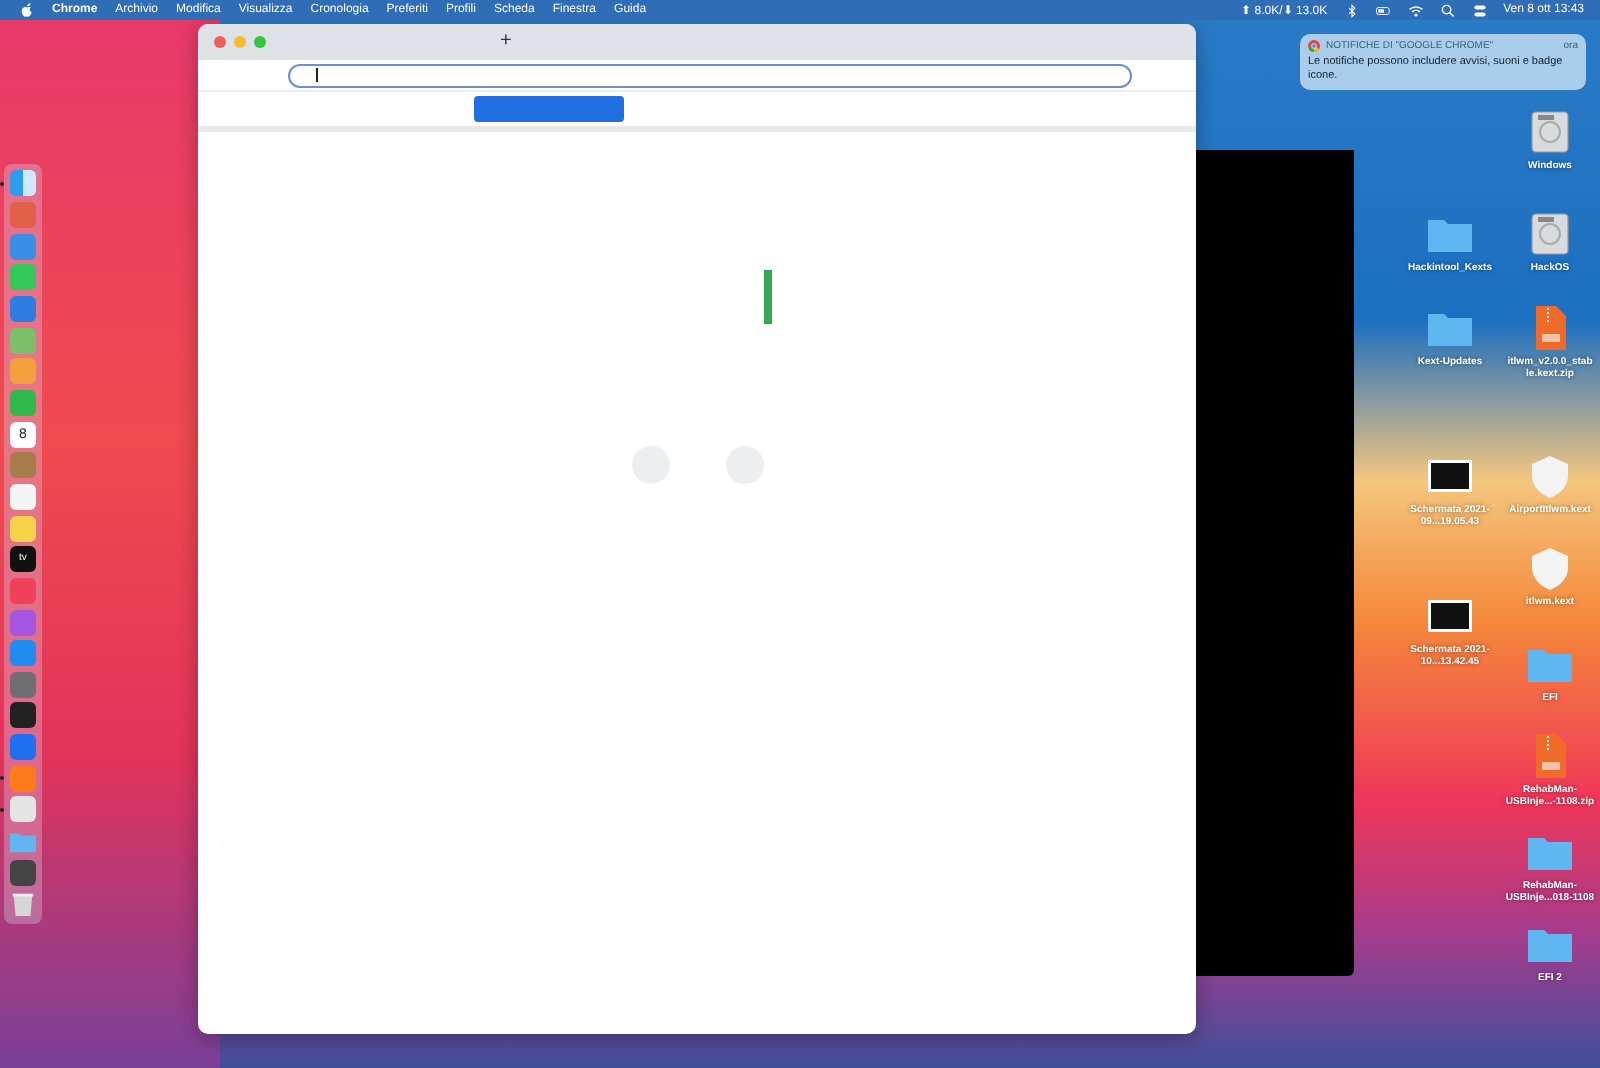 This screenshot has height=1068, width=1600. I want to click on bluetooth-icon, so click(1351, 10).